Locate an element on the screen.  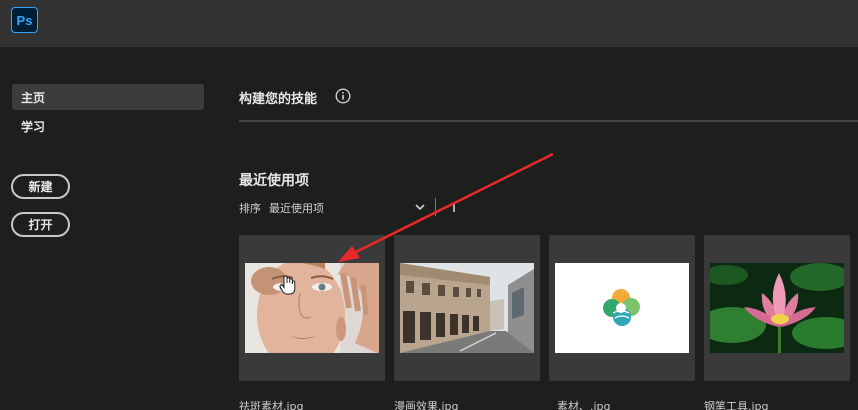
sort-value: 最近使用项 is located at coordinates (296, 208).